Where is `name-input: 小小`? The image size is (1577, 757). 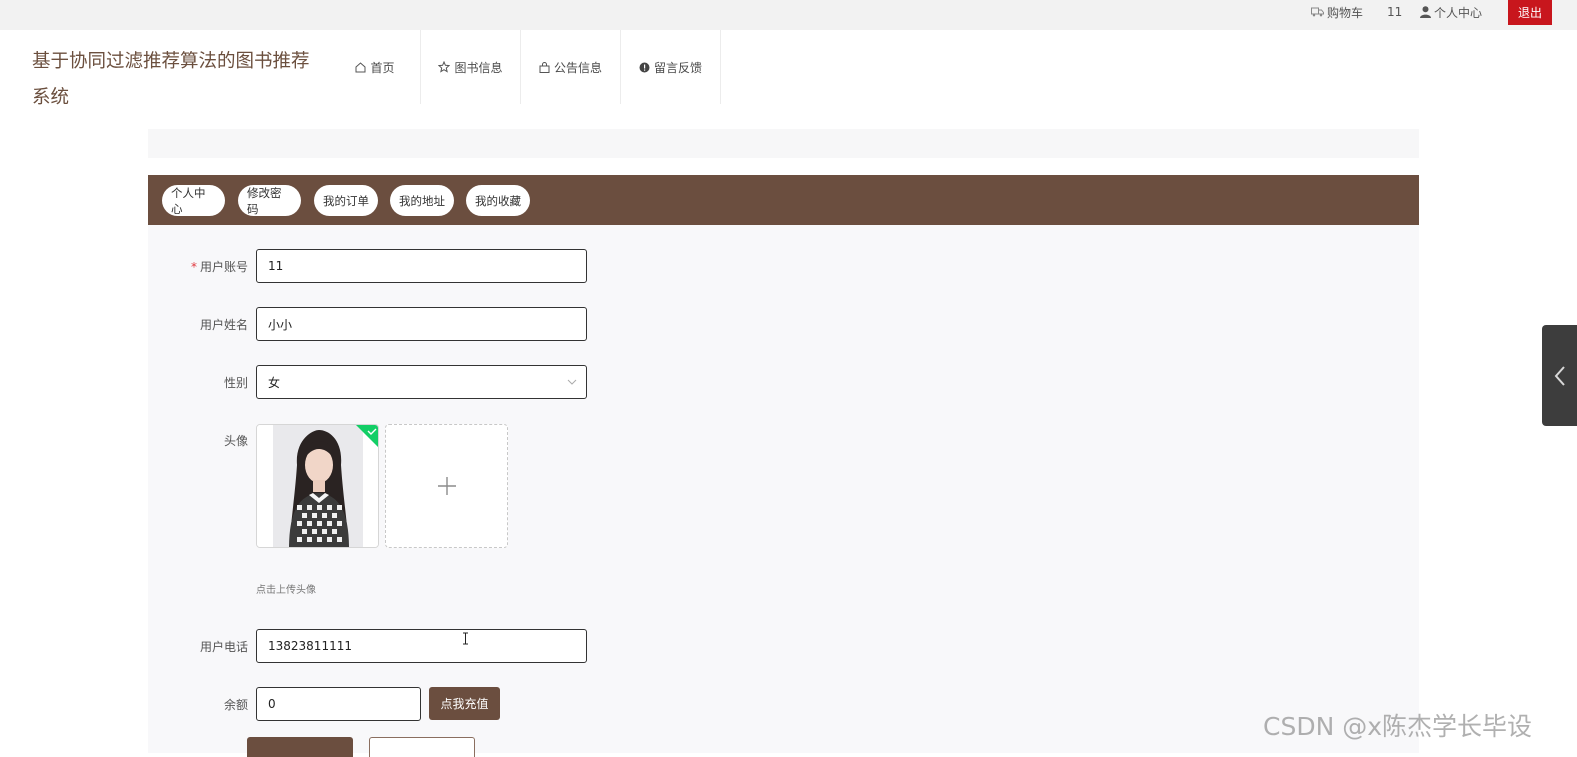 name-input: 小小 is located at coordinates (421, 324).